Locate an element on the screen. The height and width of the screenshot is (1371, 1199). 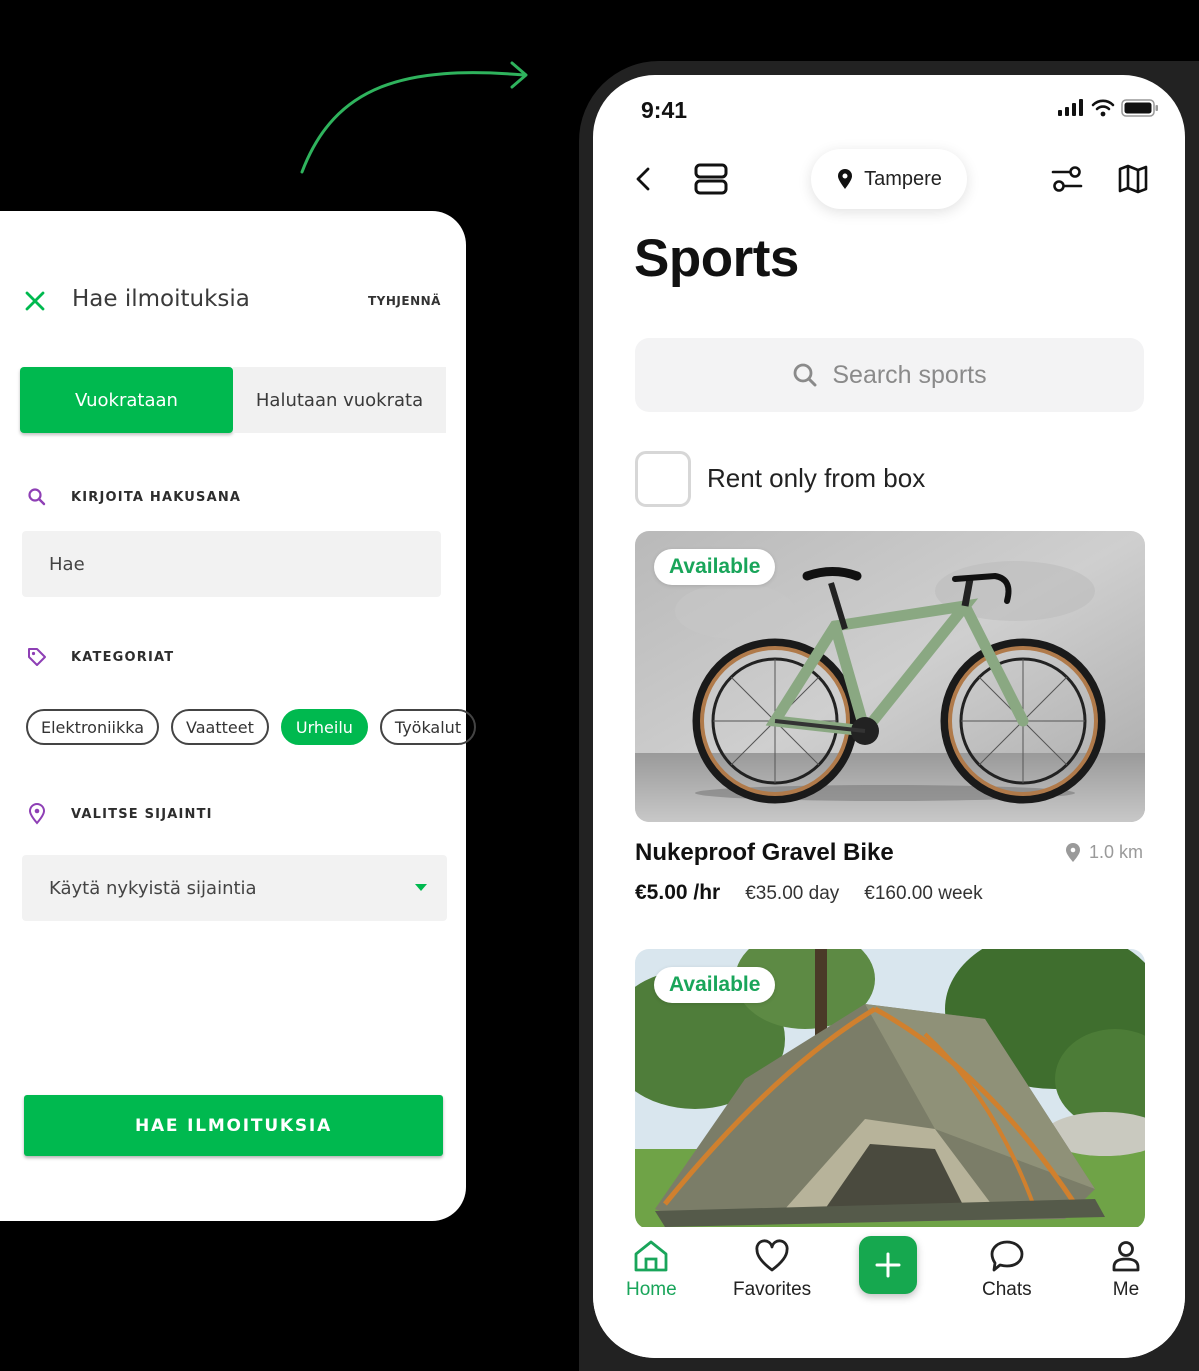
connector-arrow-icon is located at coordinates (414, 117).